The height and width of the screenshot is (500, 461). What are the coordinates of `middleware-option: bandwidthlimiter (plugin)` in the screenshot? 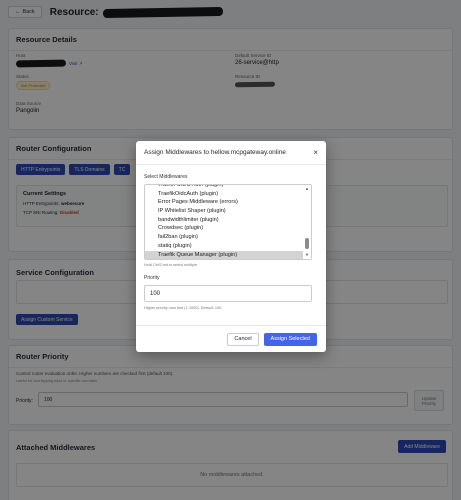 It's located at (224, 220).